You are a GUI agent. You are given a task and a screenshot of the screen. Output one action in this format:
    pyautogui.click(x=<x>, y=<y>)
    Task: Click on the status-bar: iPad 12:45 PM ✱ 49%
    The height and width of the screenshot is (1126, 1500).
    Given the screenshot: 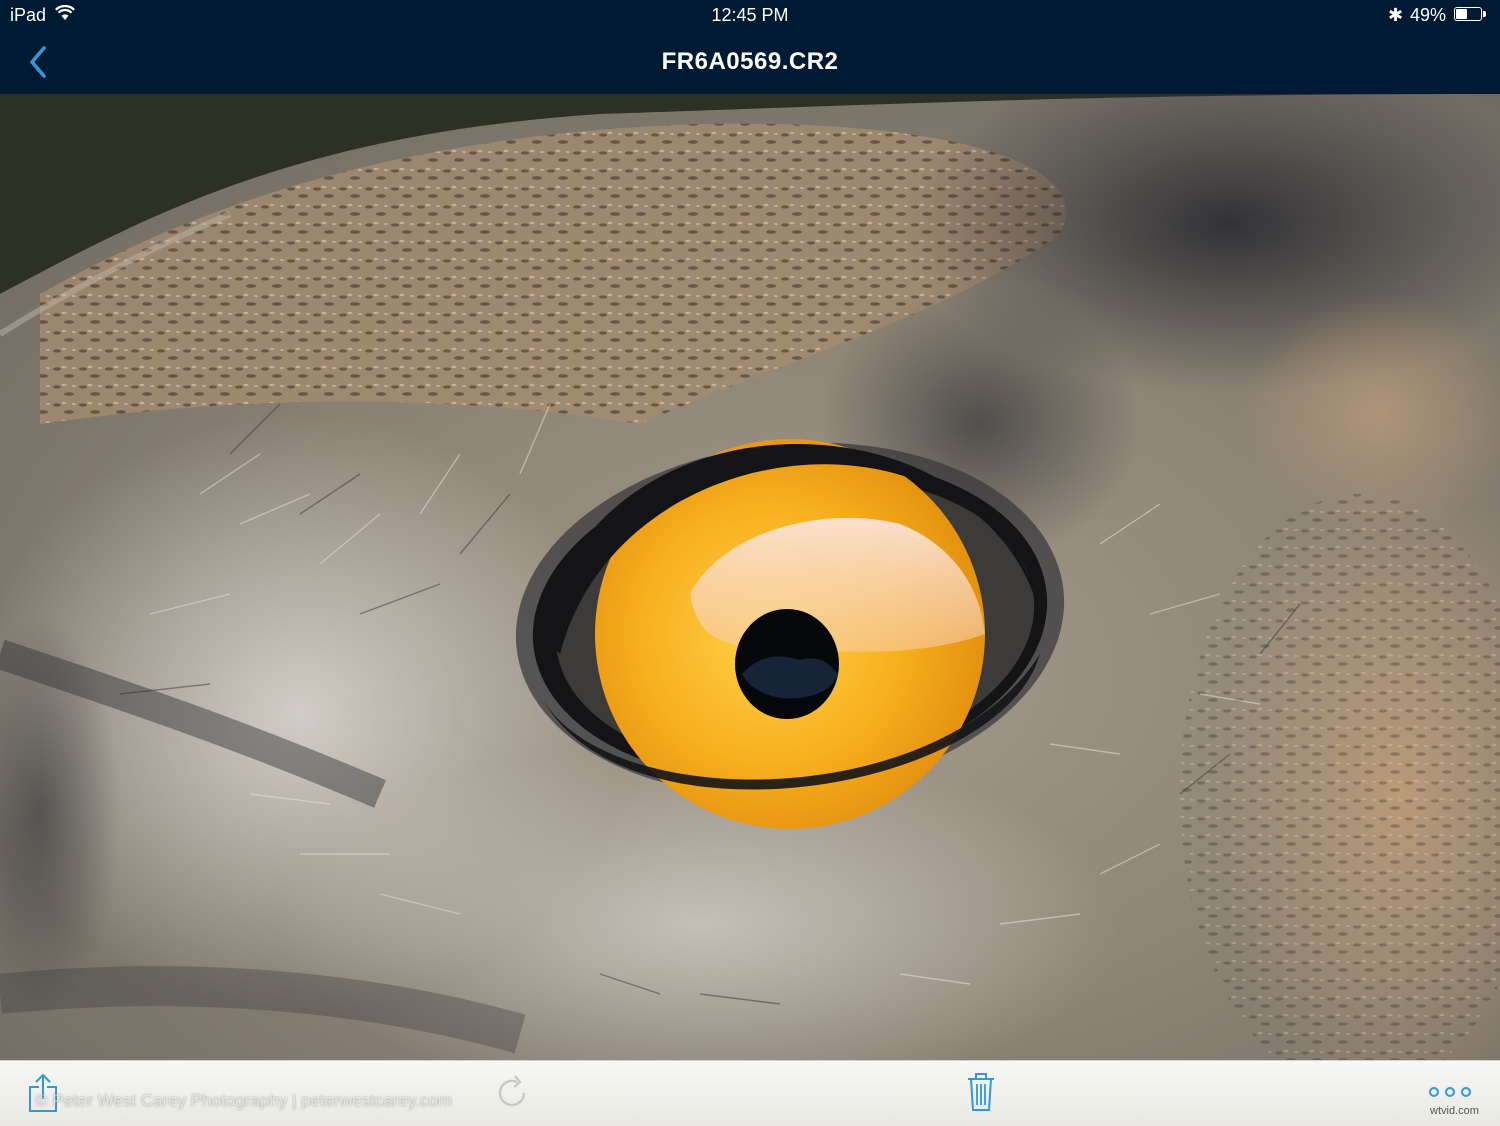 What is the action you would take?
    pyautogui.click(x=750, y=15)
    